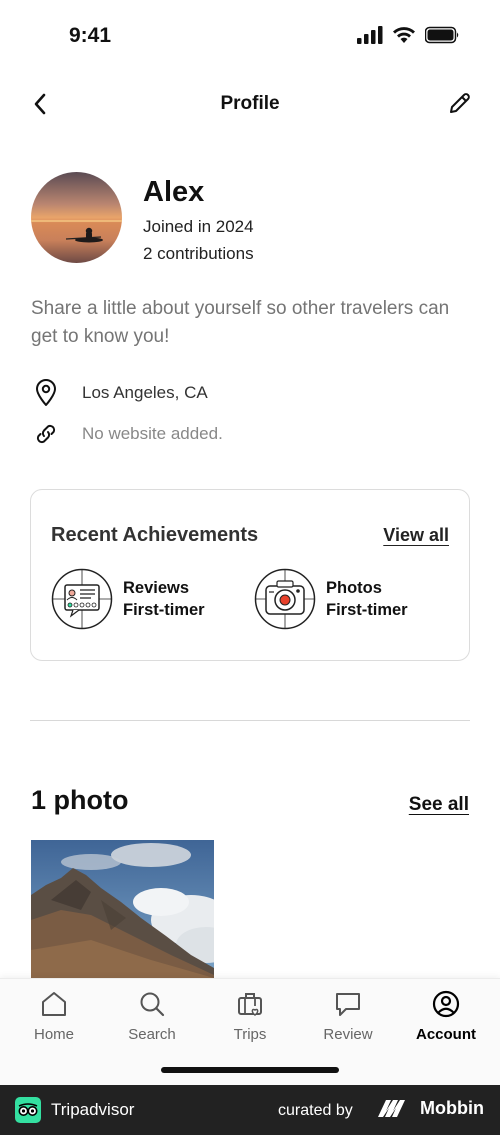 Image resolution: width=500 pixels, height=1135 pixels. What do you see at coordinates (315, 1110) in the screenshot?
I see `curated-by-text: curated by` at bounding box center [315, 1110].